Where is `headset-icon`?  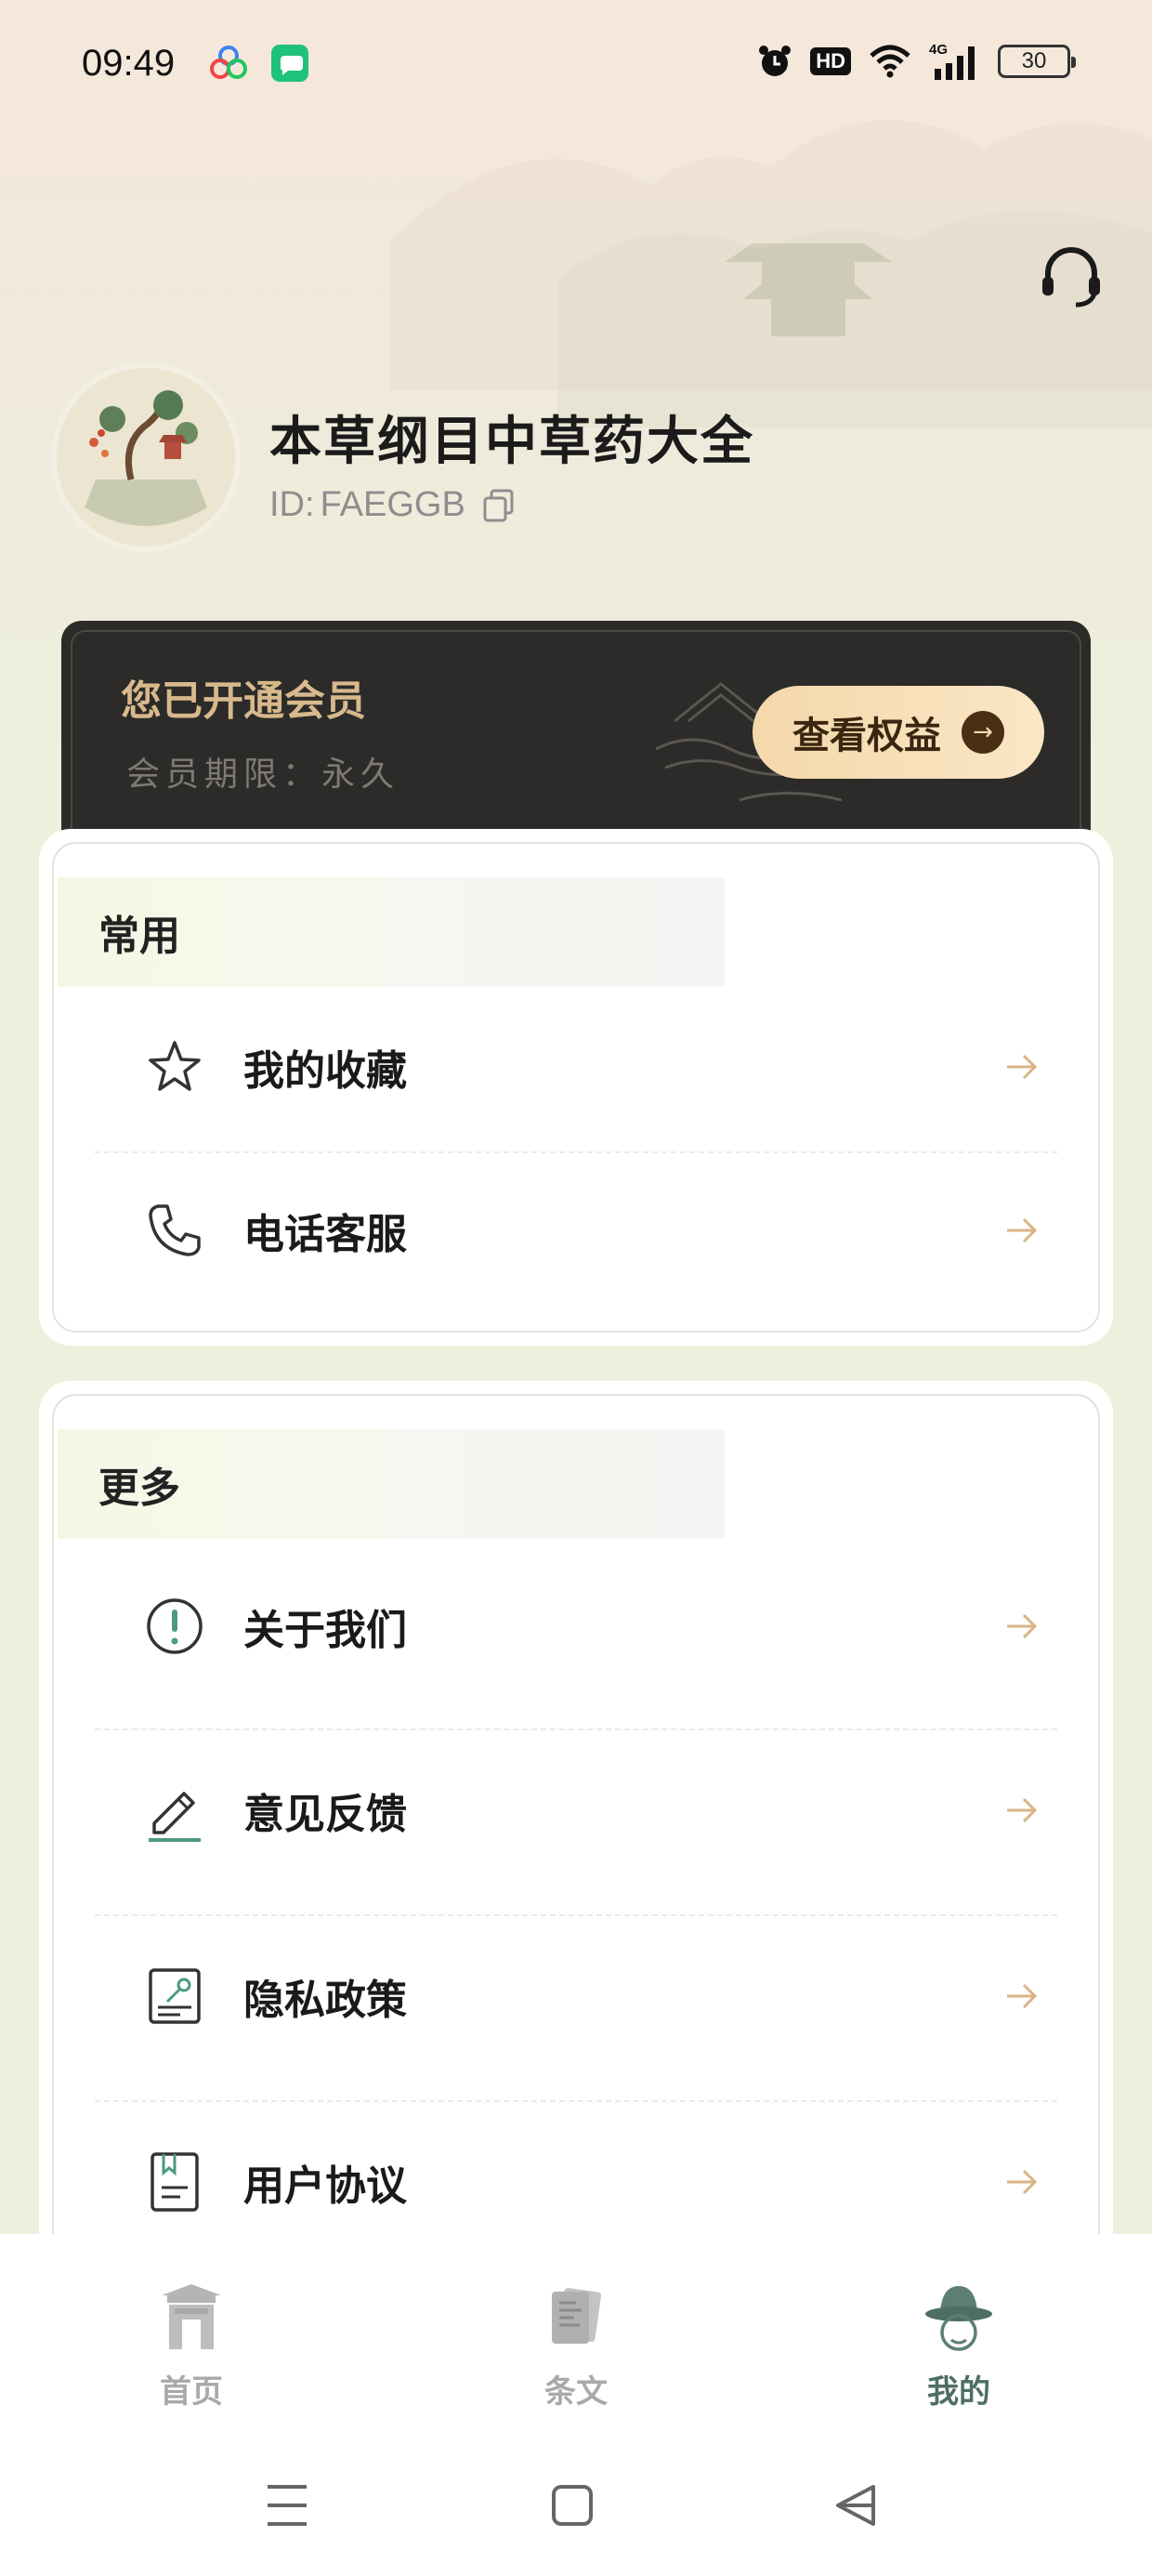 headset-icon is located at coordinates (1071, 277).